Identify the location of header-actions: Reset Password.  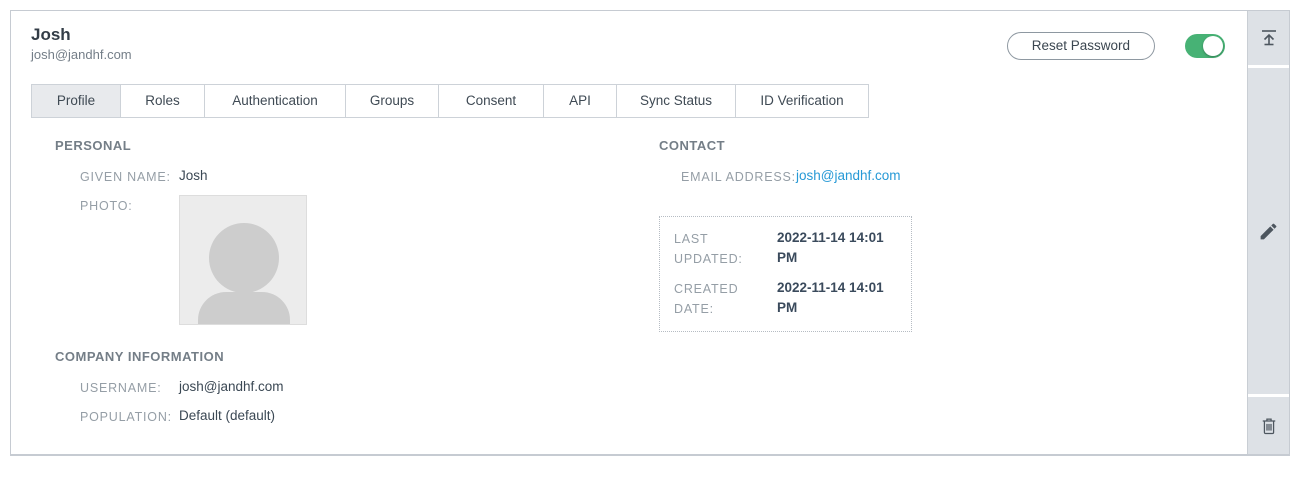
(1115, 46).